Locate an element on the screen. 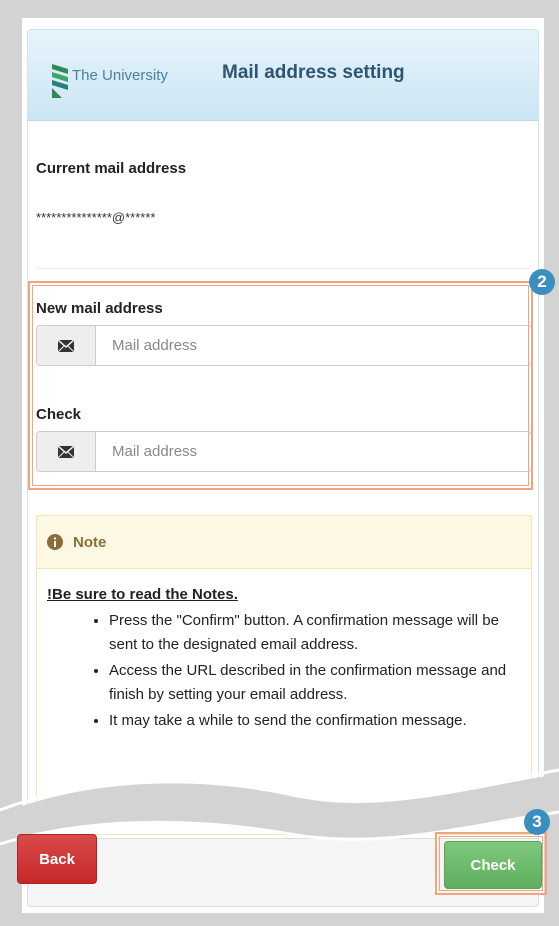 The height and width of the screenshot is (926, 559). back-button: Back is located at coordinates (57, 859).